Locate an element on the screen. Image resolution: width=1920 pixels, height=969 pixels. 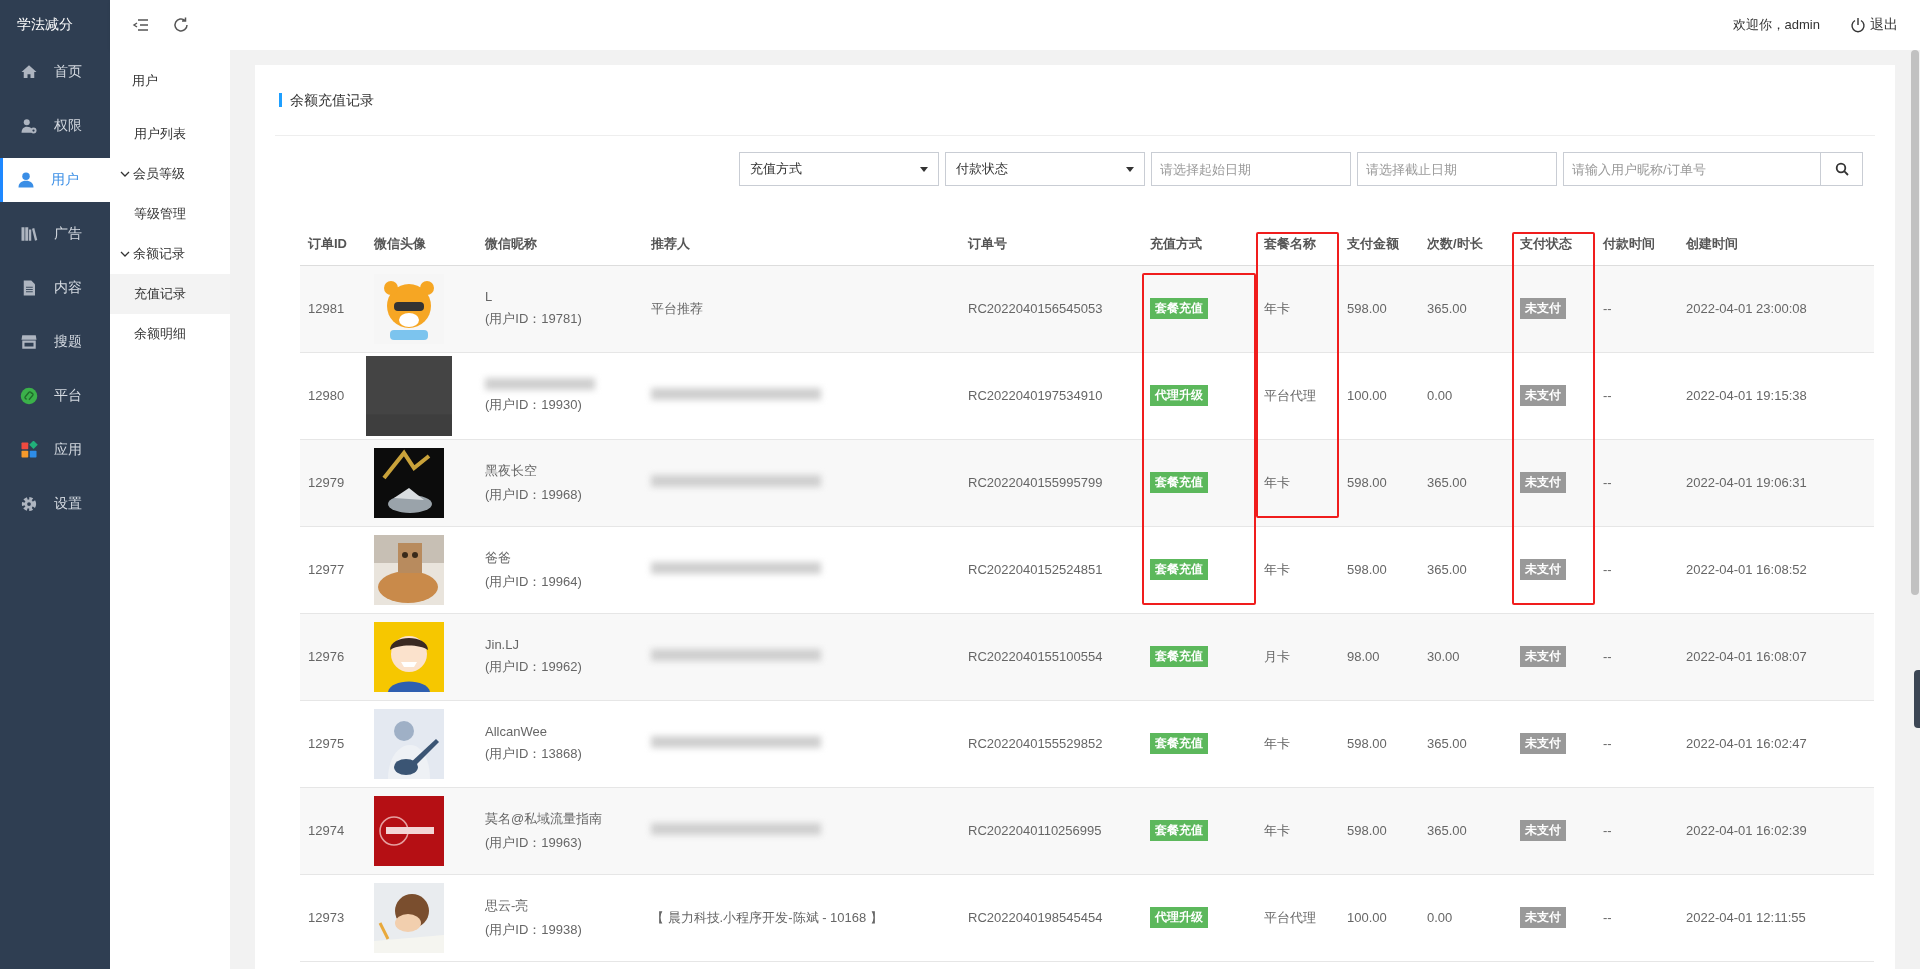
nav-item: 权限 is located at coordinates (55, 126).